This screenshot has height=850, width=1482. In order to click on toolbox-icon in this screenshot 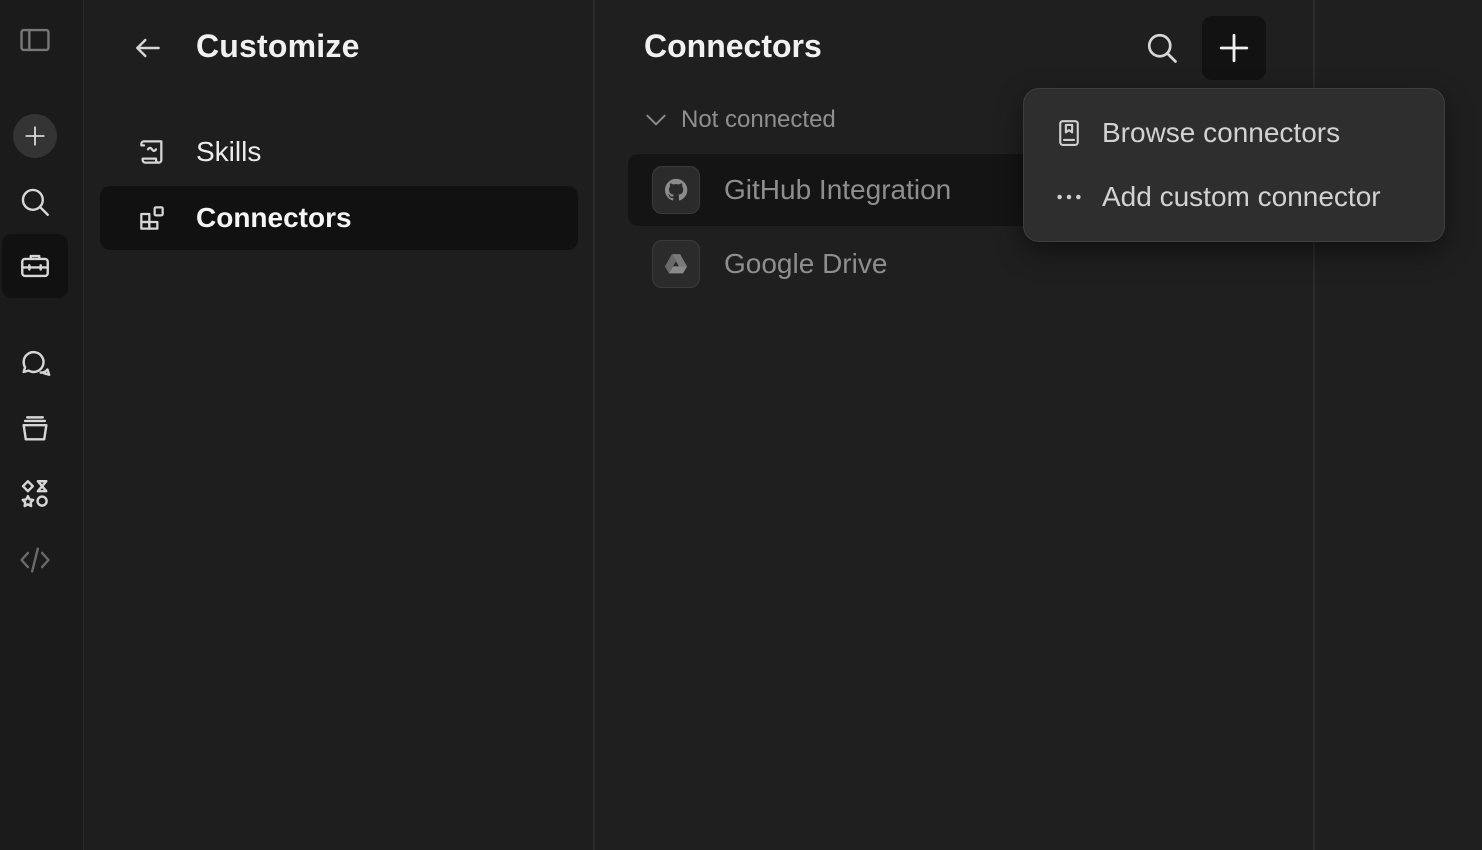, I will do `click(35, 266)`.